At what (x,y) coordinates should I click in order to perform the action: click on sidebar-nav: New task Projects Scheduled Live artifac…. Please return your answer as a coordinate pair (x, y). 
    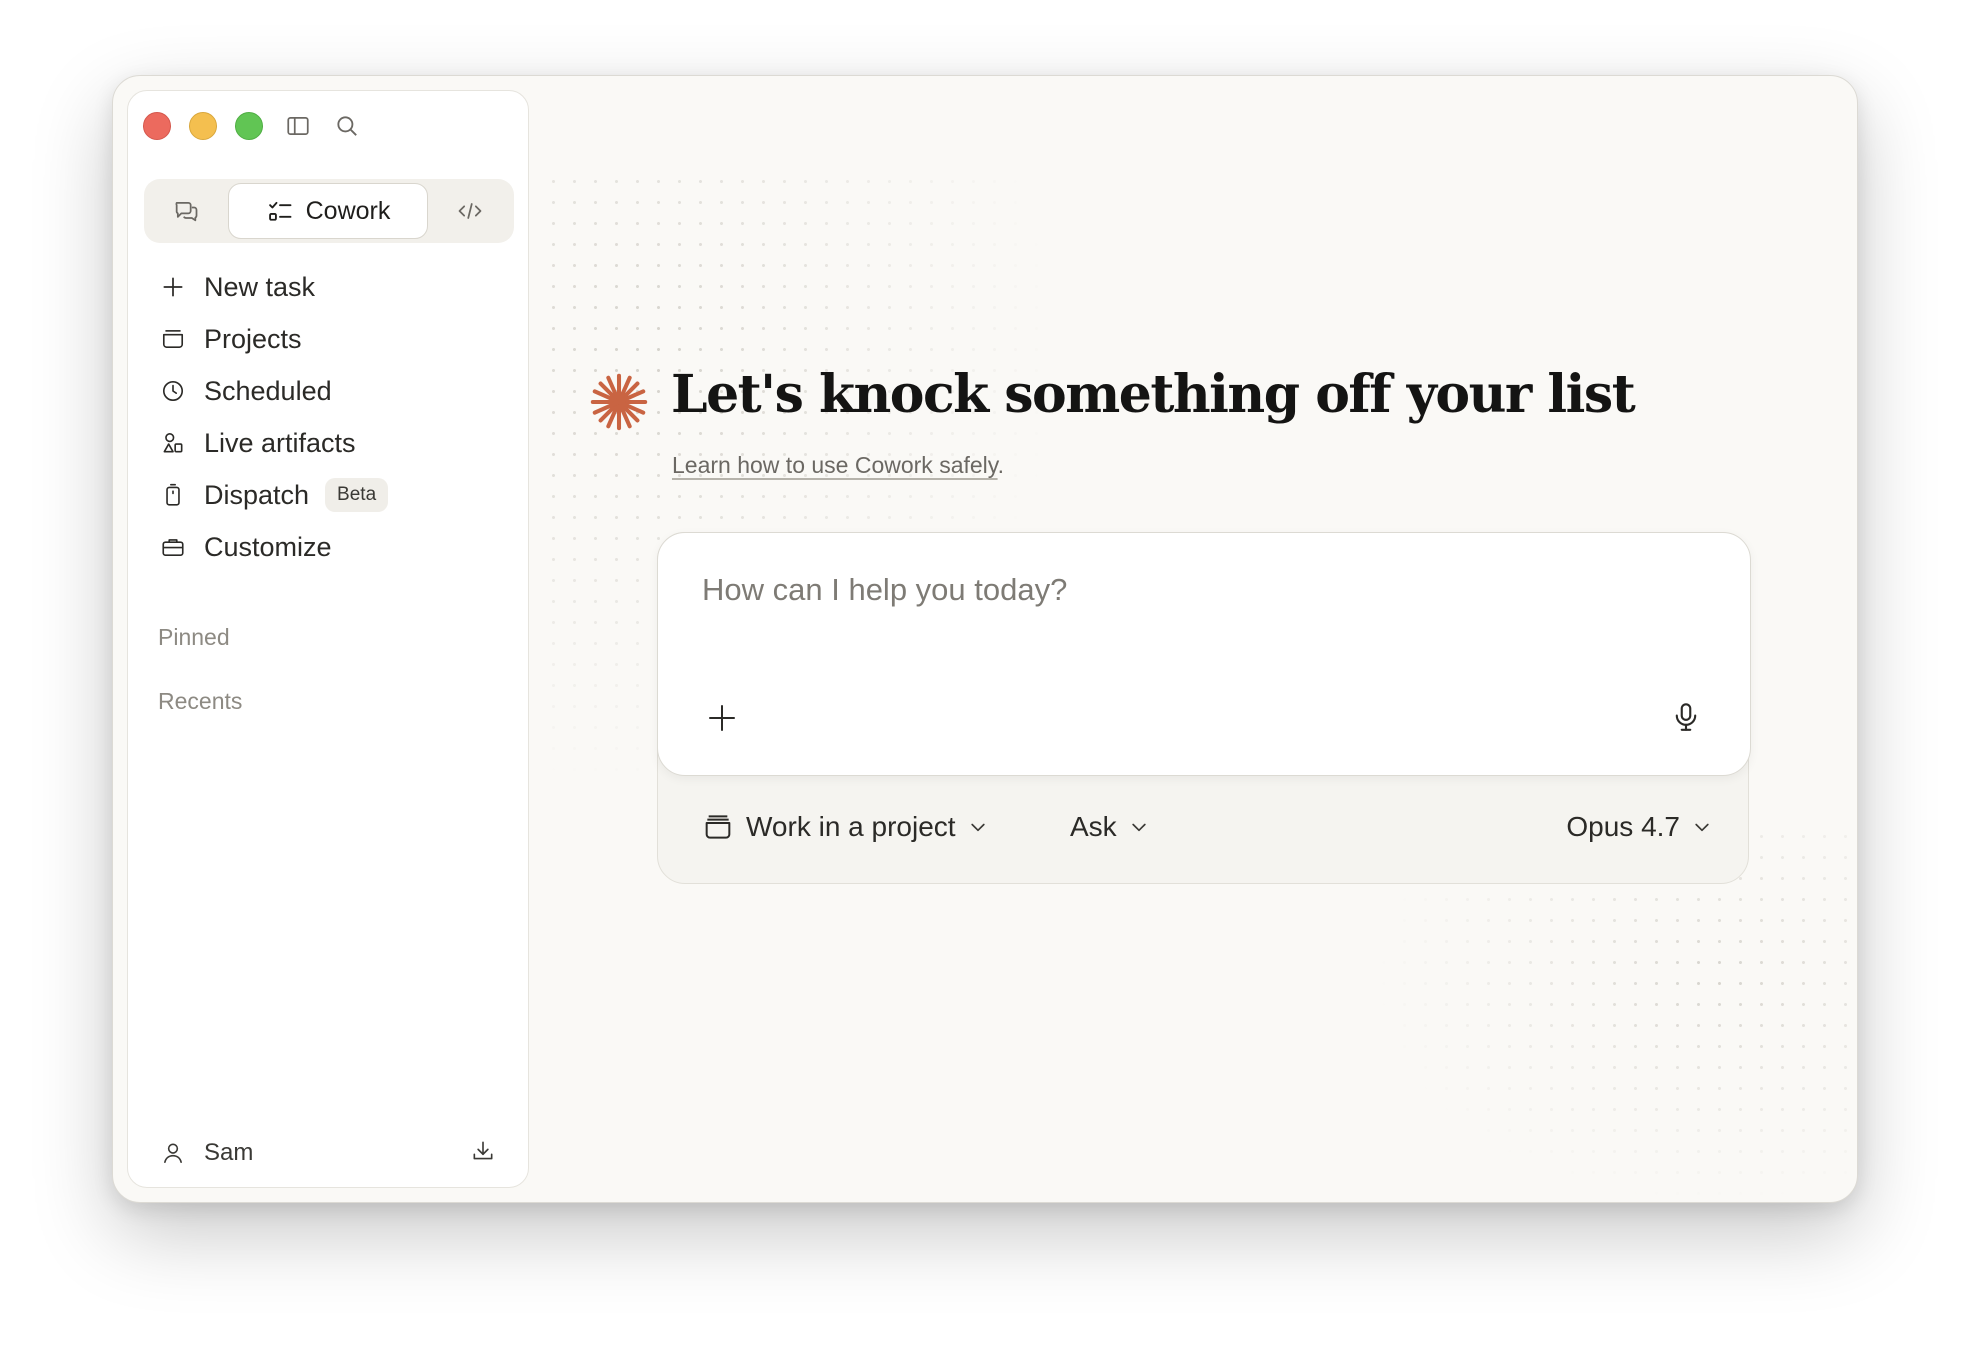
    Looking at the image, I should click on (328, 417).